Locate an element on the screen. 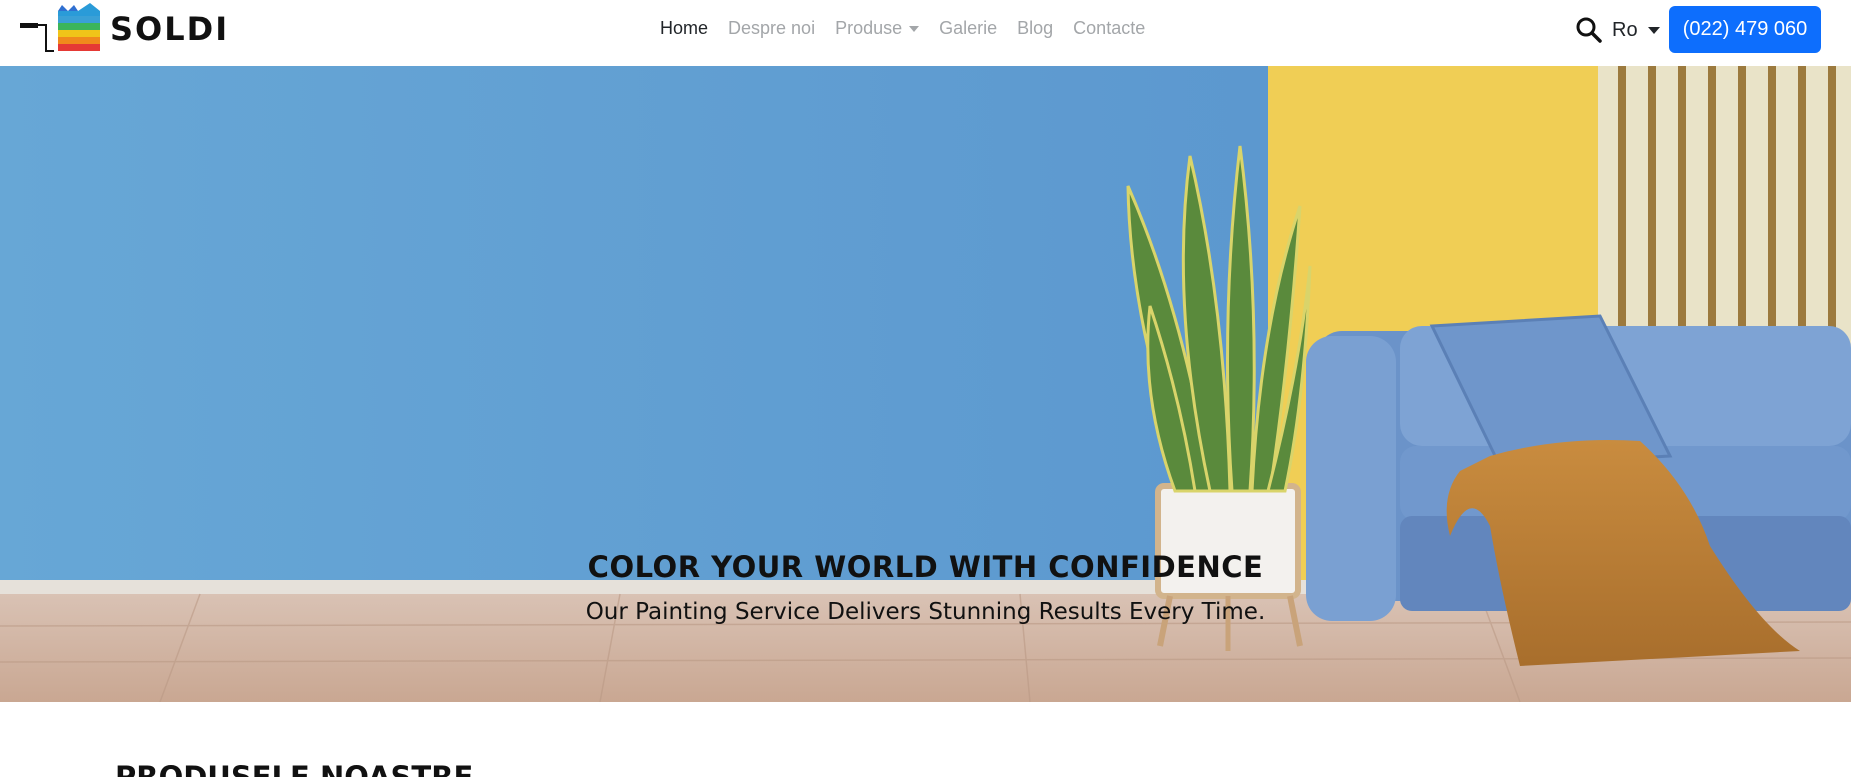 The image size is (1851, 777). brand-name: SOLDI is located at coordinates (170, 29).